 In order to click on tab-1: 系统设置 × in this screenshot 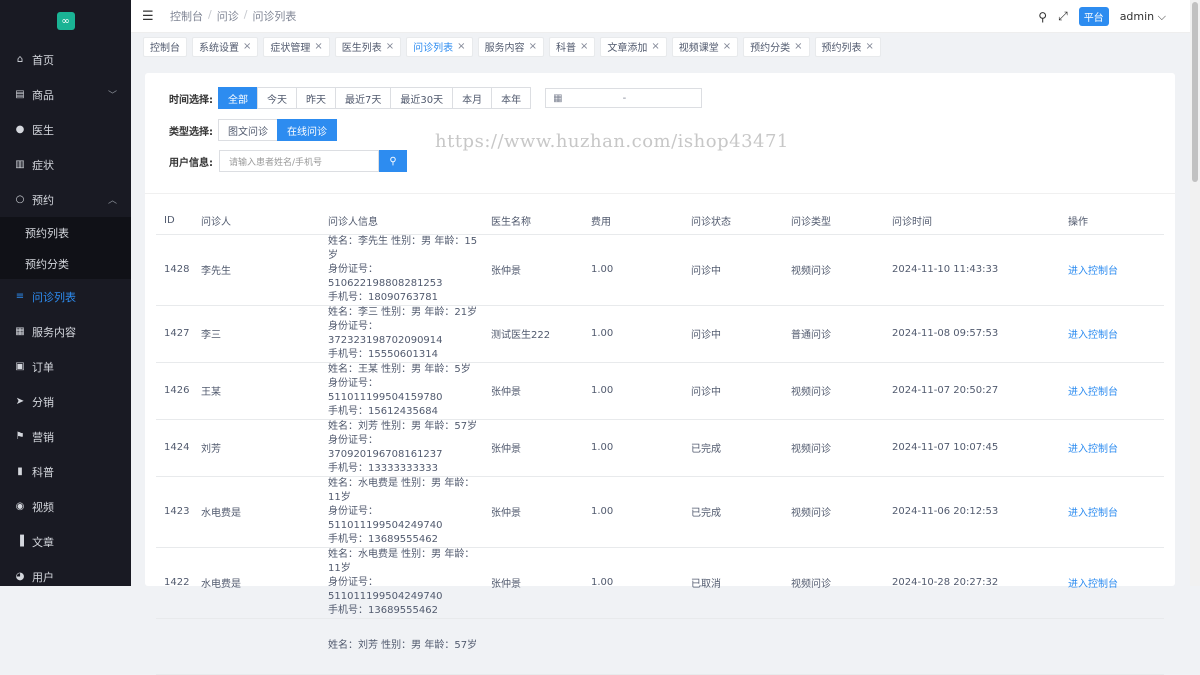, I will do `click(225, 46)`.